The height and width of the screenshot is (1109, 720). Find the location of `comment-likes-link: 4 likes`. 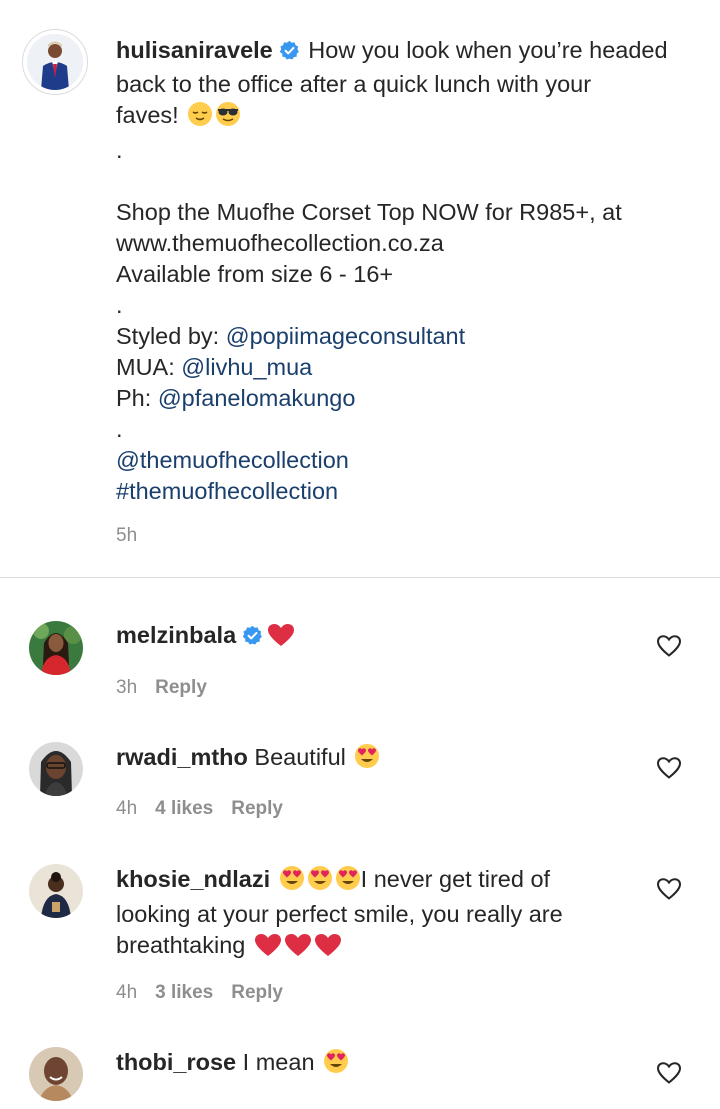

comment-likes-link: 4 likes is located at coordinates (184, 808).